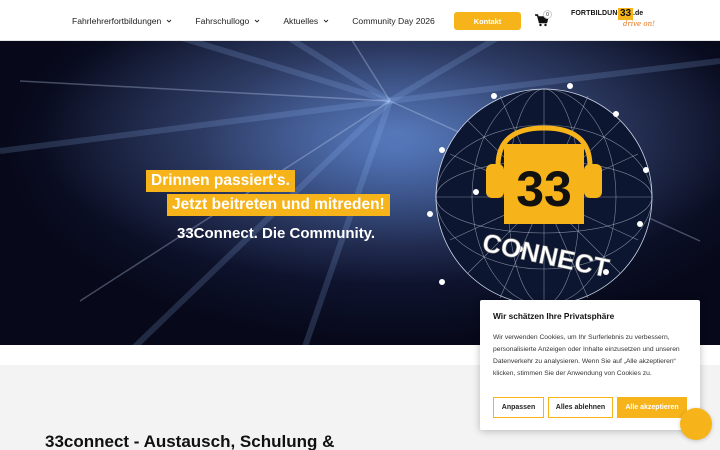 The width and height of the screenshot is (720, 450). What do you see at coordinates (580, 407) in the screenshot?
I see `cookie-reject-button: Alles ablehnen` at bounding box center [580, 407].